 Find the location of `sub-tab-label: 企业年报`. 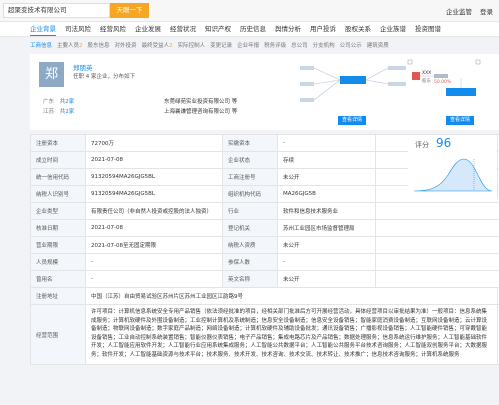

sub-tab-label: 企业年报 is located at coordinates (248, 46).